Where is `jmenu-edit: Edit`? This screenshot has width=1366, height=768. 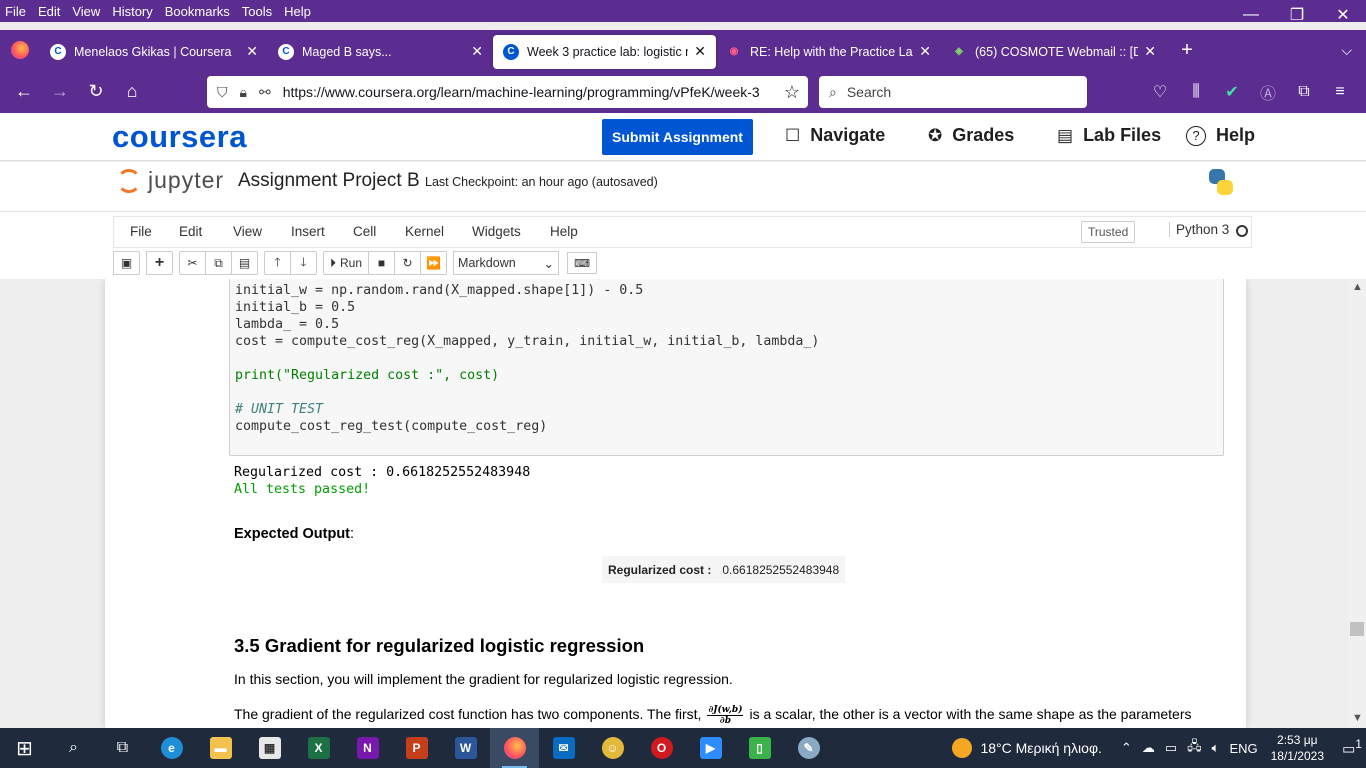 jmenu-edit: Edit is located at coordinates (190, 231).